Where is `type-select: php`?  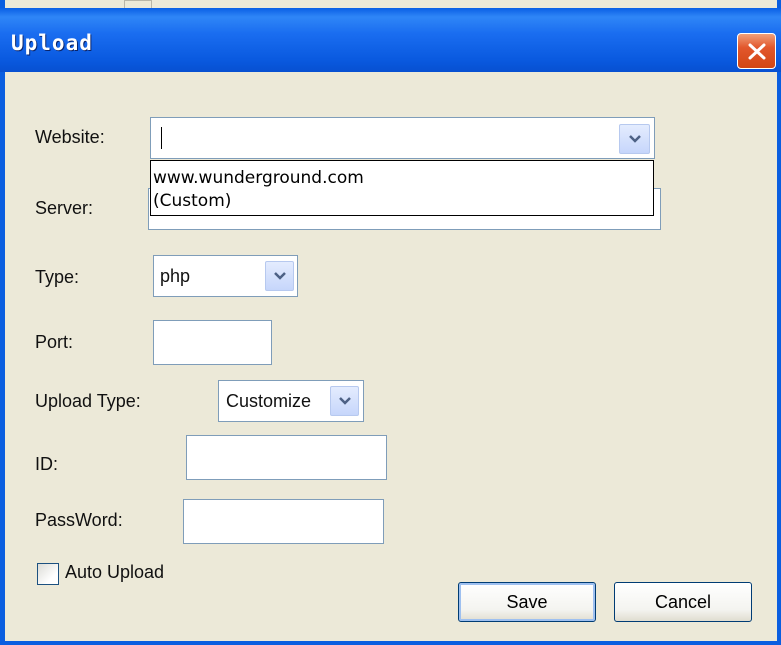
type-select: php is located at coordinates (225, 276).